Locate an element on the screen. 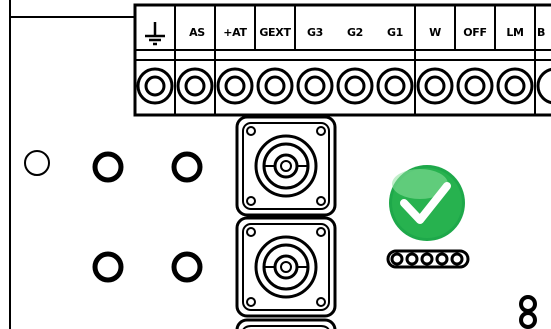 The image size is (551, 329). terminal-label-b: B is located at coordinates (541, 32).